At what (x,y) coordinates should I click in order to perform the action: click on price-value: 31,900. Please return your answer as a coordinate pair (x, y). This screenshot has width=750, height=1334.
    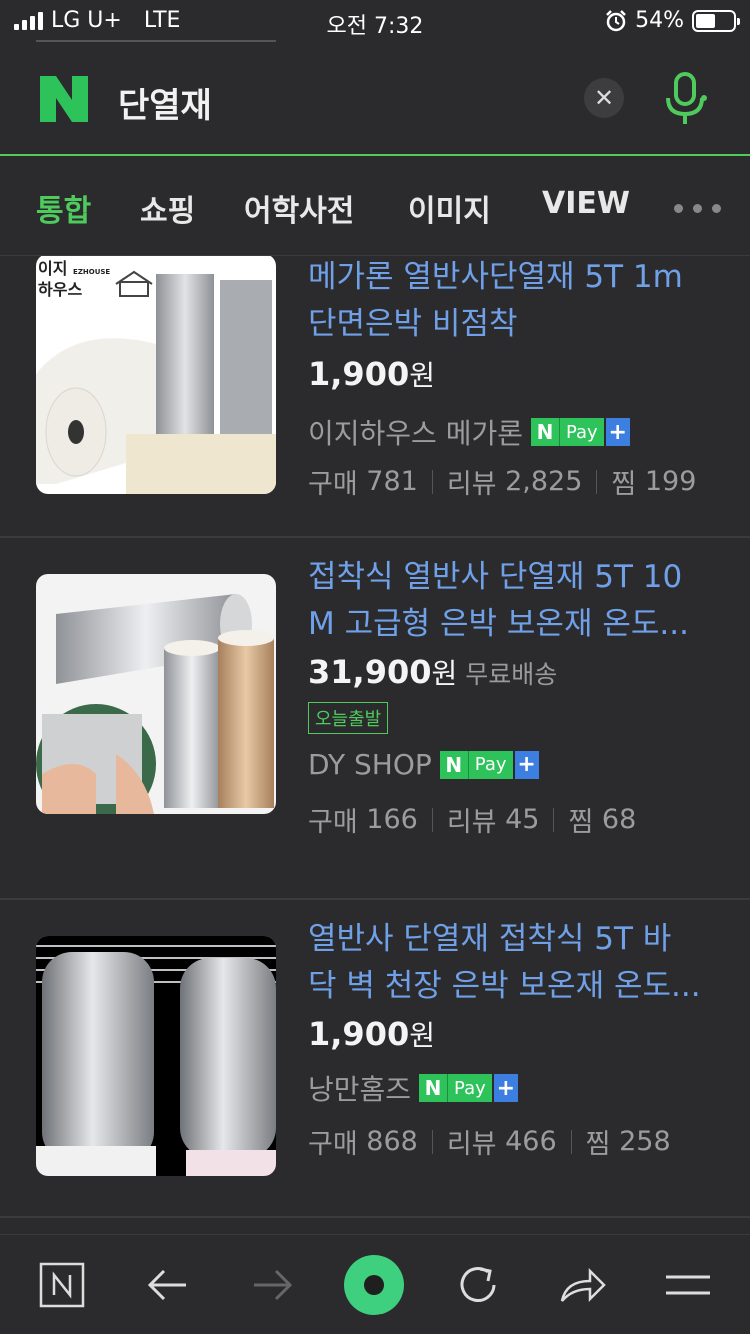
    Looking at the image, I should click on (370, 672).